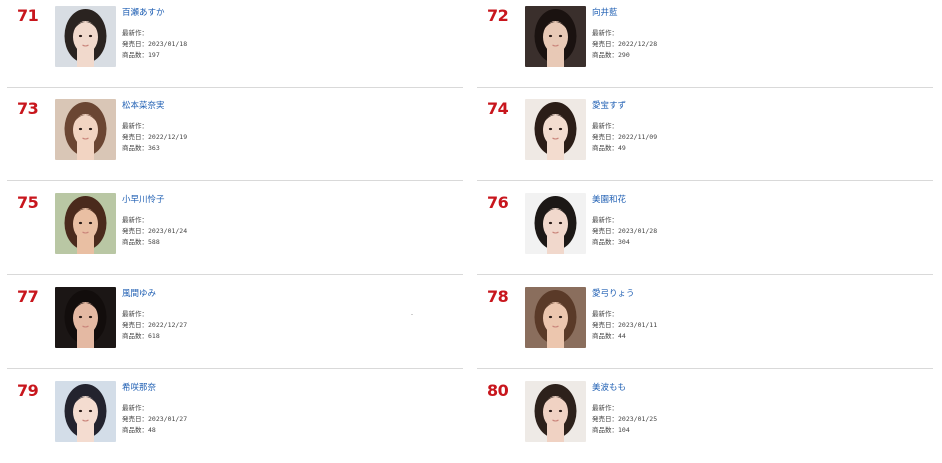 The width and height of the screenshot is (942, 463). I want to click on release-date-value: 2022/11/09, so click(638, 137).